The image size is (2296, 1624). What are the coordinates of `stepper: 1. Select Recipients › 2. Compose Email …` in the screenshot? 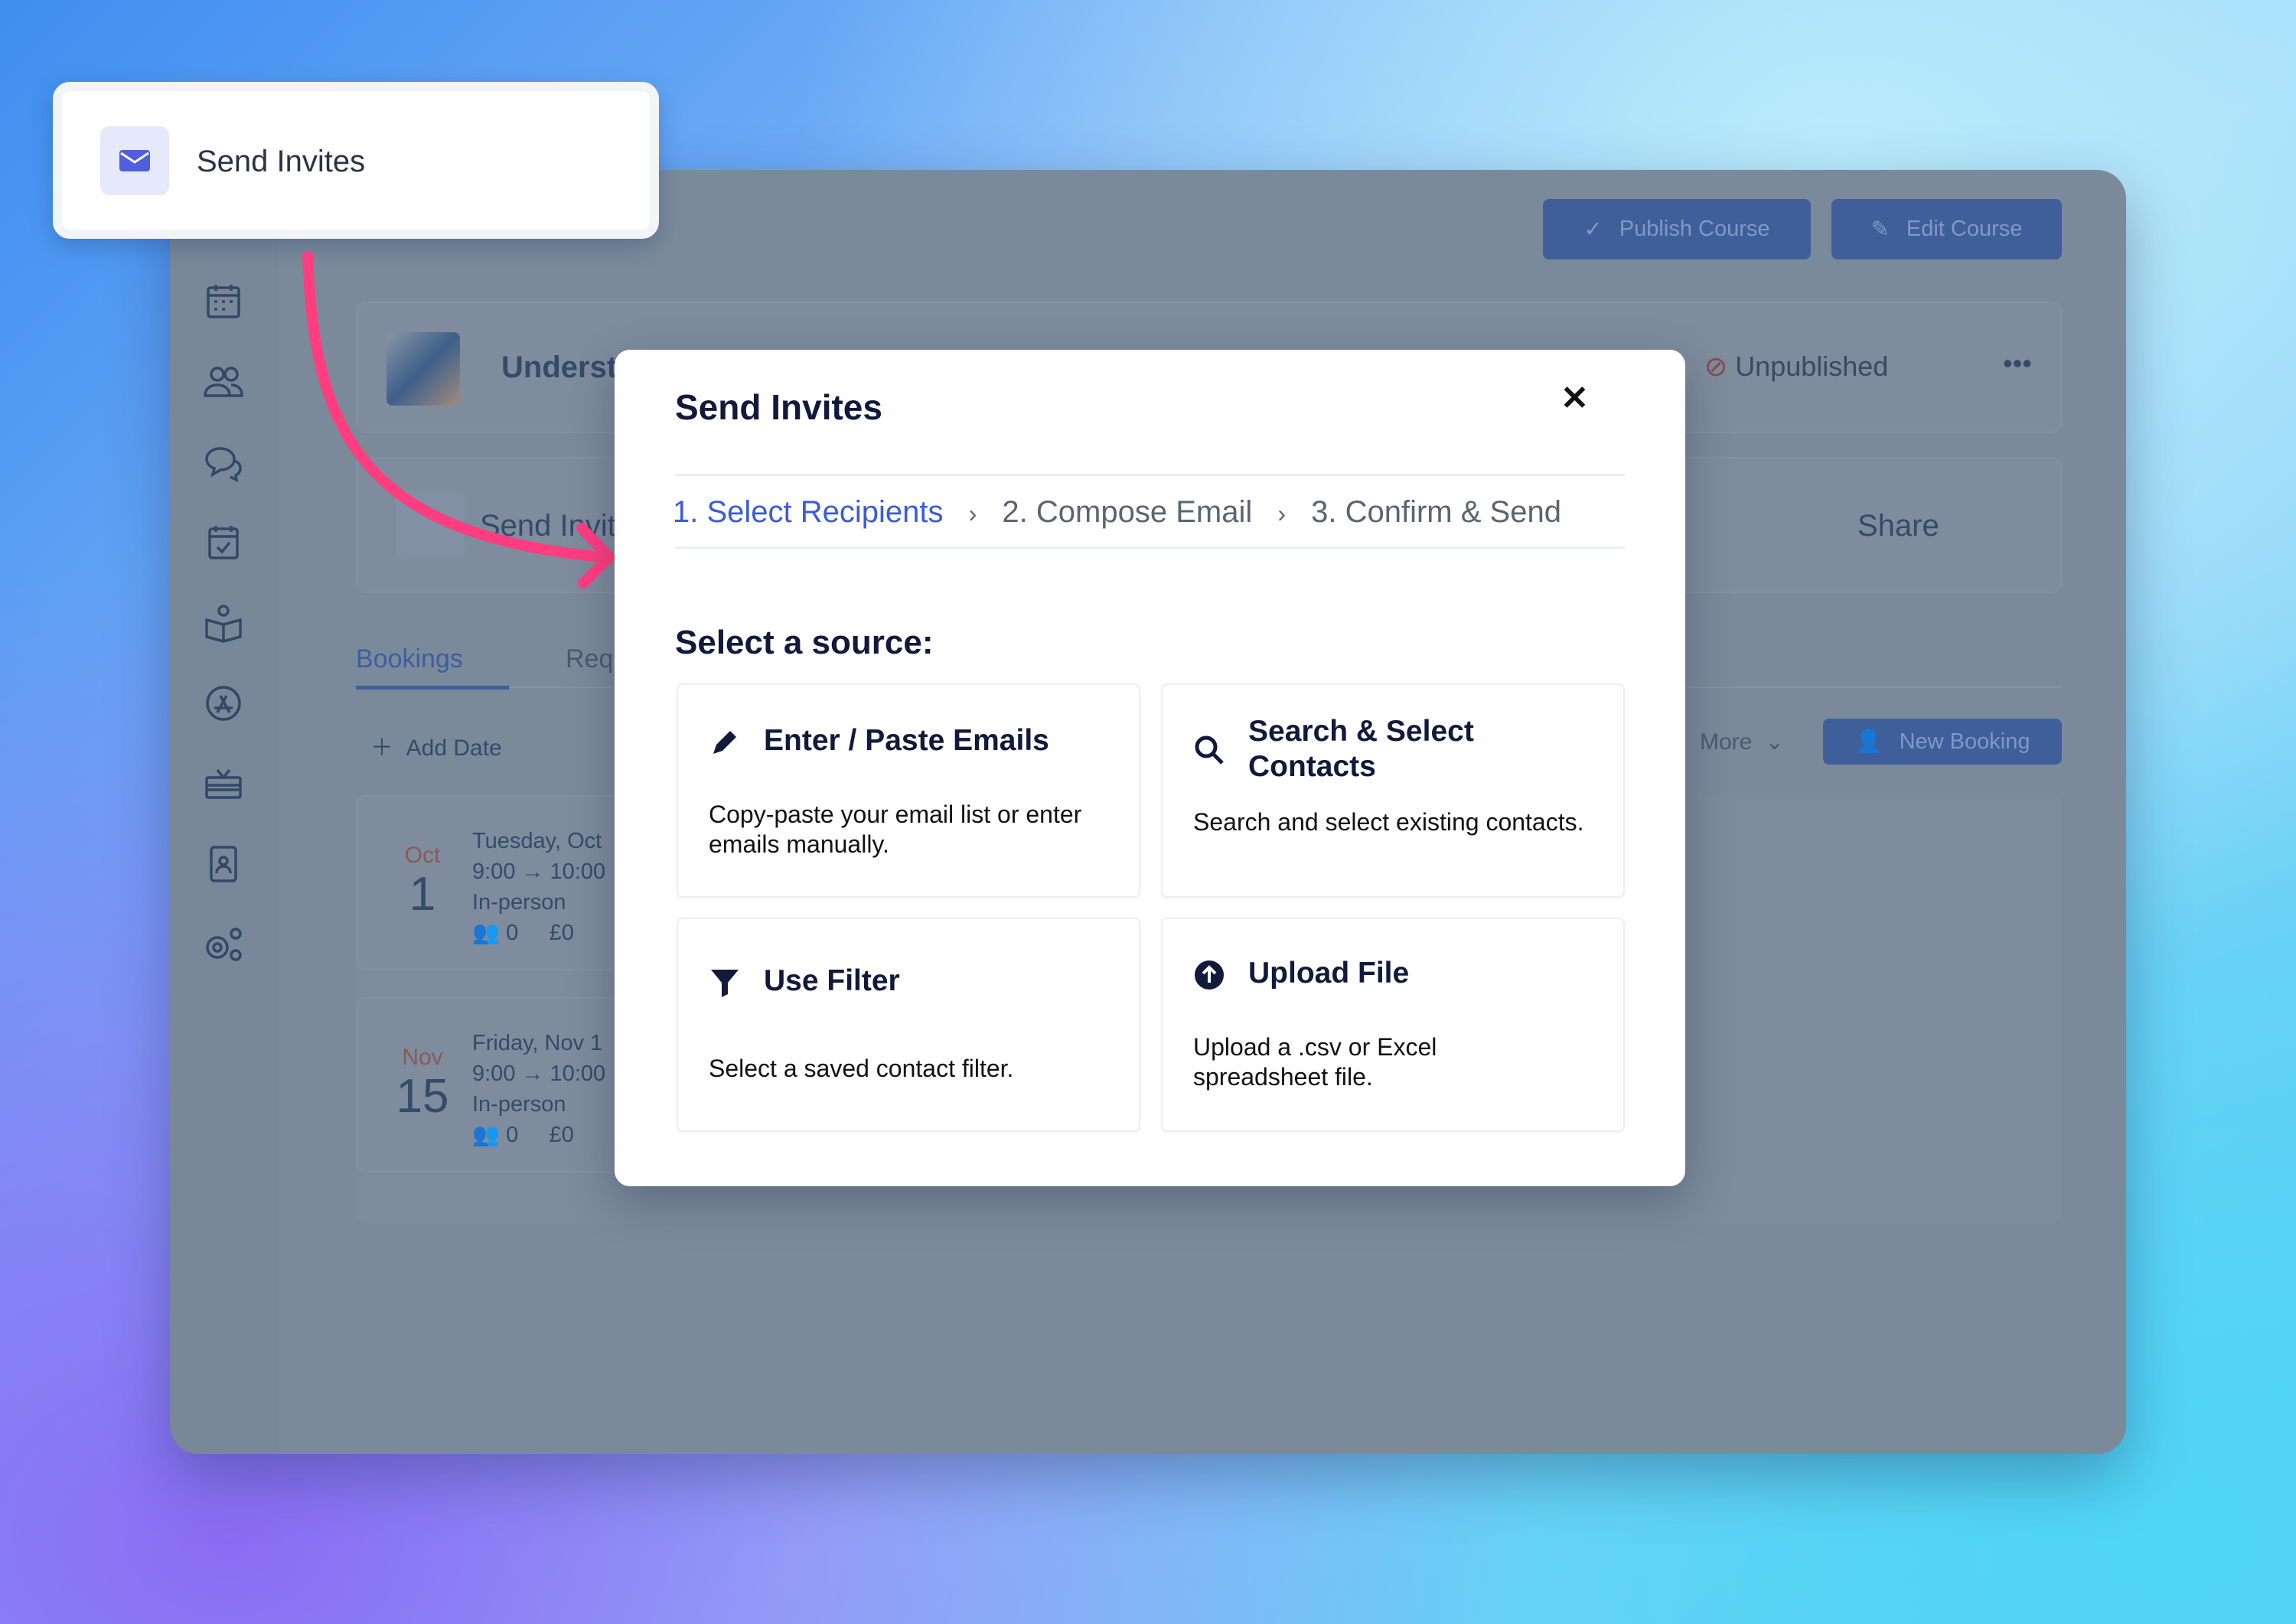 It's located at (1117, 513).